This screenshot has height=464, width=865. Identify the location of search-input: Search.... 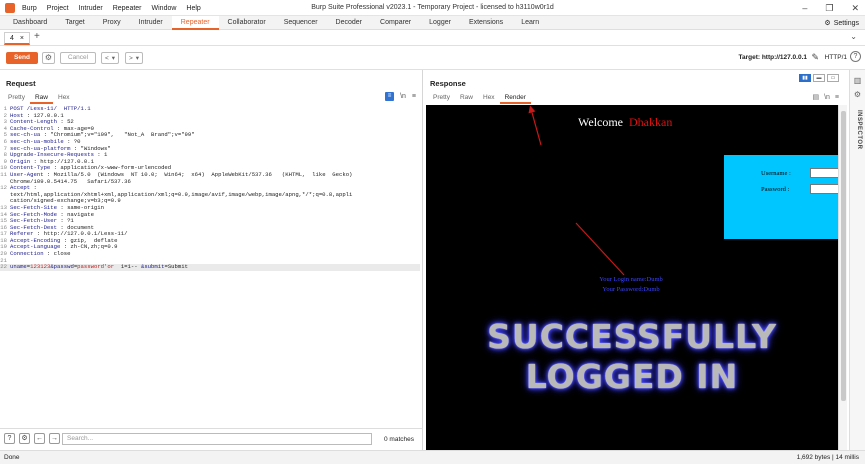
(217, 439).